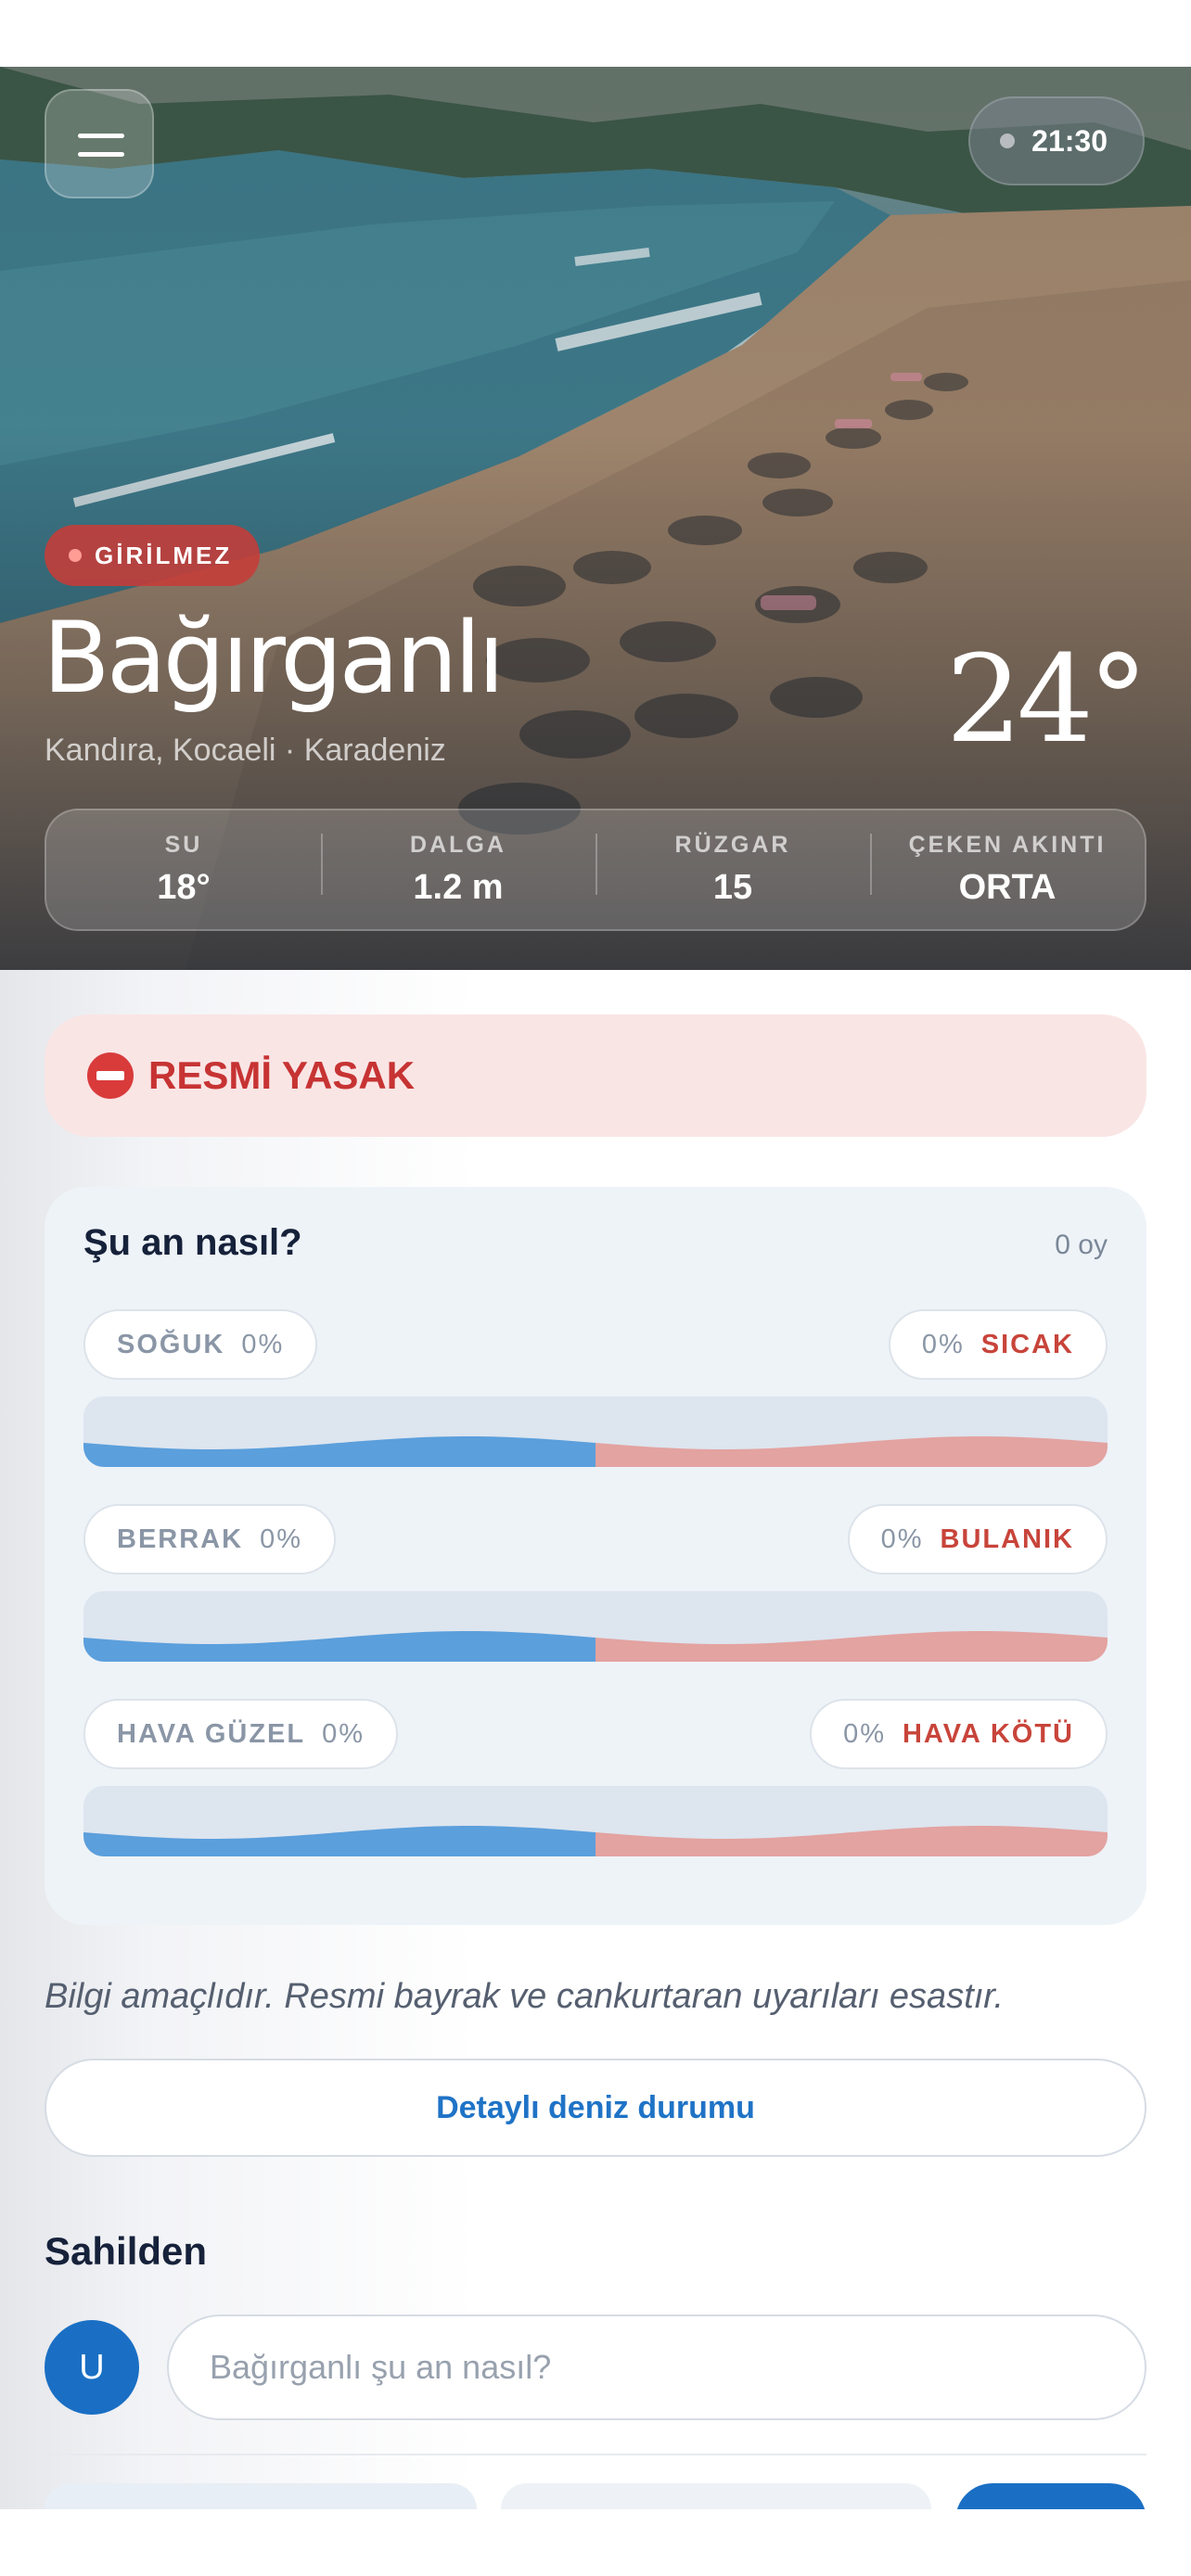  What do you see at coordinates (164, 555) in the screenshot?
I see `status-badge-label: GİRİLMEZ` at bounding box center [164, 555].